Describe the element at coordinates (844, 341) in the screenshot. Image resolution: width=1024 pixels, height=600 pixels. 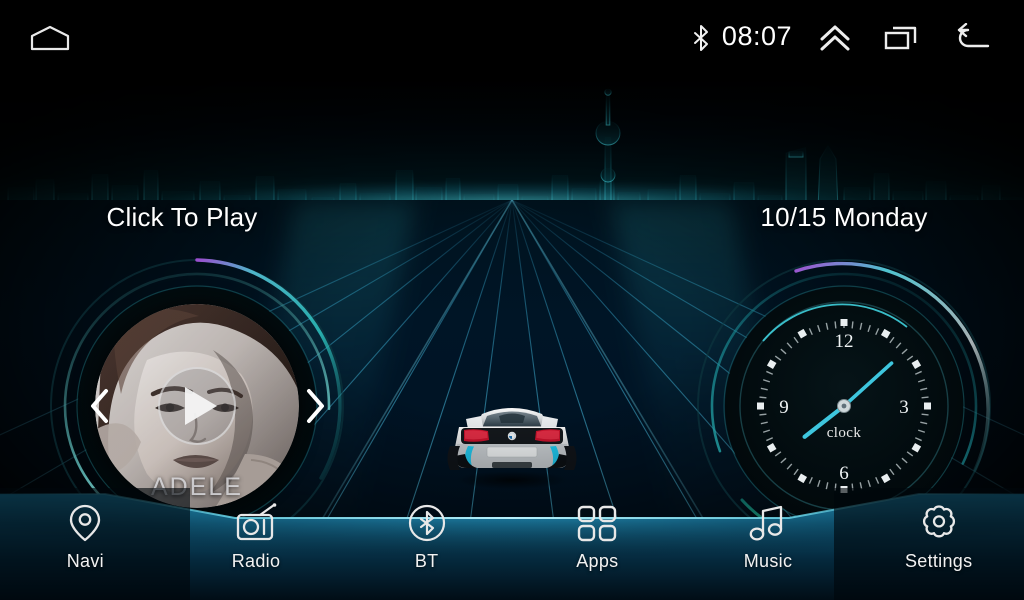
I see `clock-numeral-12: 12` at that location.